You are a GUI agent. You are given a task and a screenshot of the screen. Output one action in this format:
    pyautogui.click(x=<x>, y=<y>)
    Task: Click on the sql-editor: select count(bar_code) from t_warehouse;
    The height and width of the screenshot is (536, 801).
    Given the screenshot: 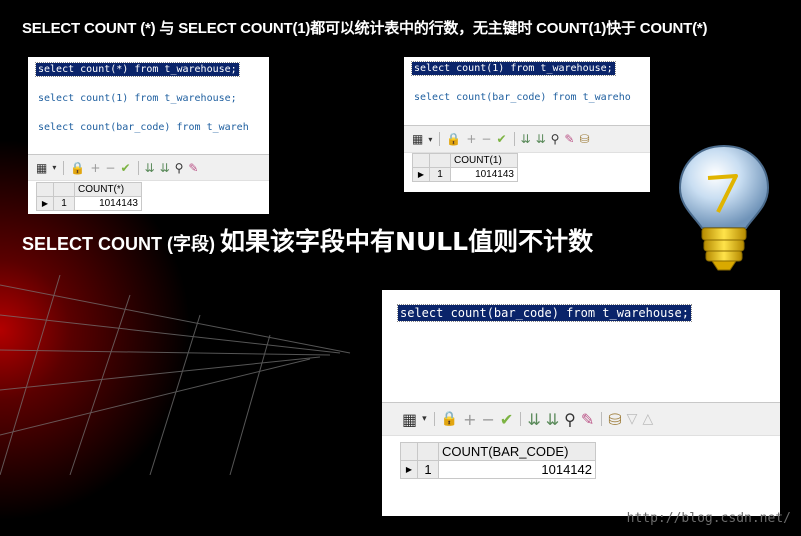 What is the action you would take?
    pyautogui.click(x=581, y=344)
    